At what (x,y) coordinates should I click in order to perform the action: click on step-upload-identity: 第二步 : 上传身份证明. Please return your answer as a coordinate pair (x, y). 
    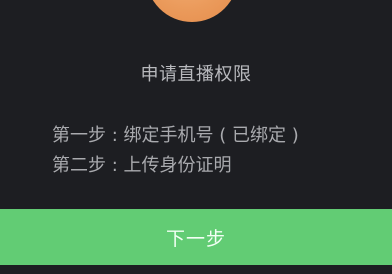
    Looking at the image, I should click on (142, 165).